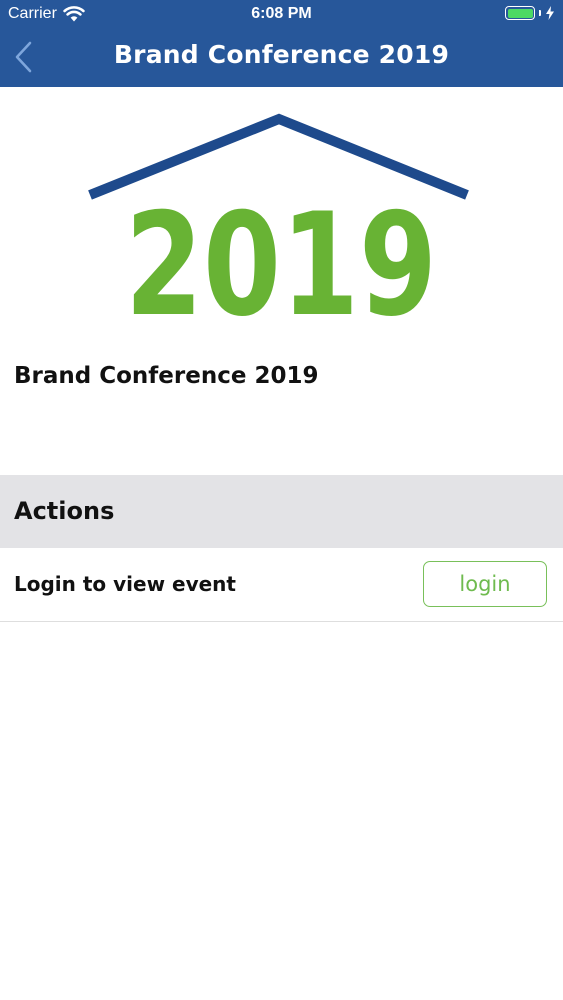 This screenshot has width=563, height=1000. I want to click on actions-section-header: Actions, so click(281, 511).